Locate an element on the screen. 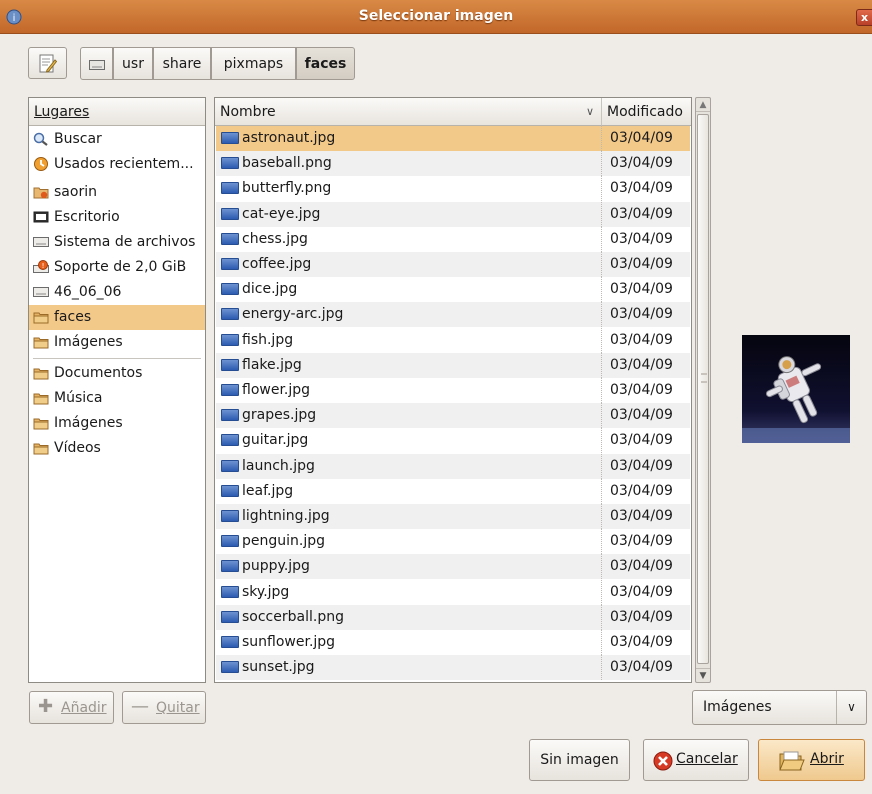 This screenshot has height=794, width=872. places-separator is located at coordinates (117, 358).